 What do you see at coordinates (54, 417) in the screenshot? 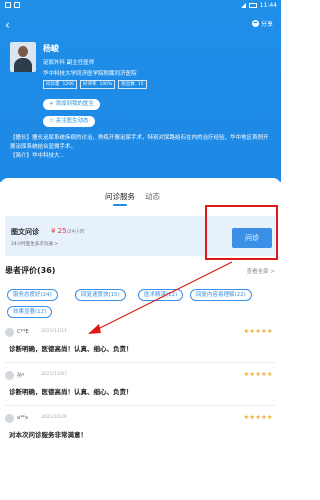
I see `review-date: 2021/10/26` at bounding box center [54, 417].